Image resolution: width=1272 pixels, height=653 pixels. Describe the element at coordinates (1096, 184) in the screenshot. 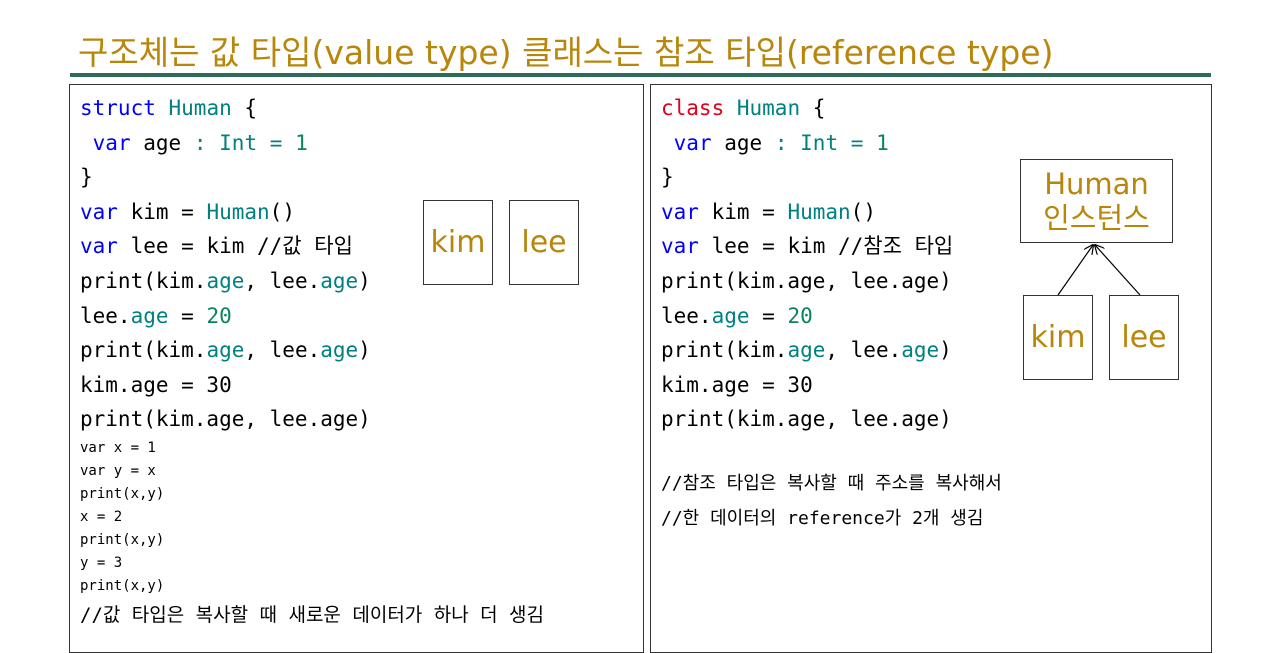

I see `instance-class-name: Human` at that location.